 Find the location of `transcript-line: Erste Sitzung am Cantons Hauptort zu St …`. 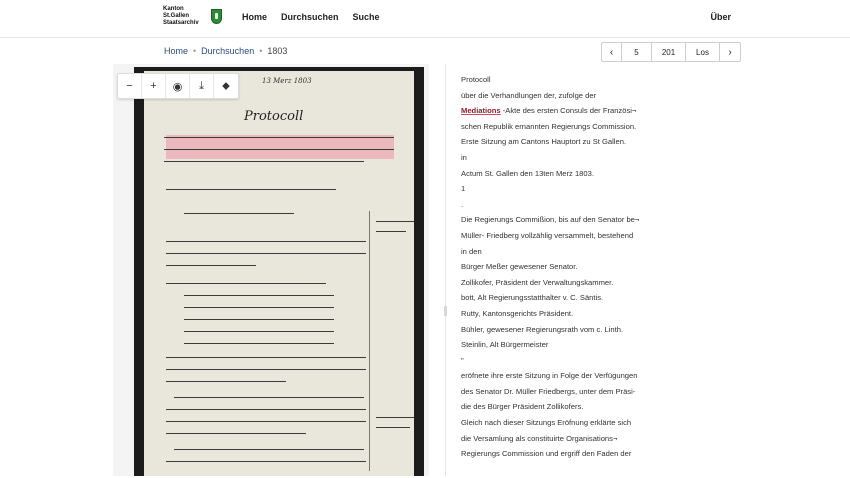

transcript-line: Erste Sitzung am Cantons Hauptort zu St … is located at coordinates (544, 142).